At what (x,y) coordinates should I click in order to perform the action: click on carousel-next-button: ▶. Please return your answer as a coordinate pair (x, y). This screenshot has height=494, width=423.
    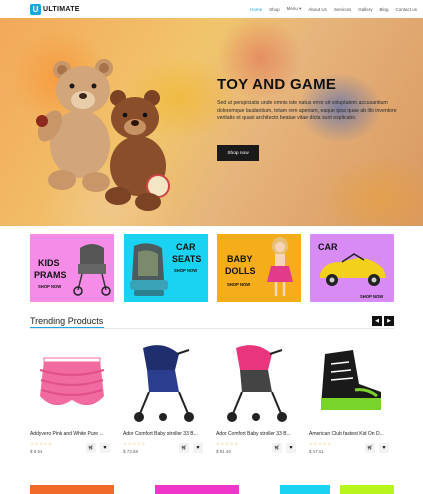
    Looking at the image, I should click on (389, 321).